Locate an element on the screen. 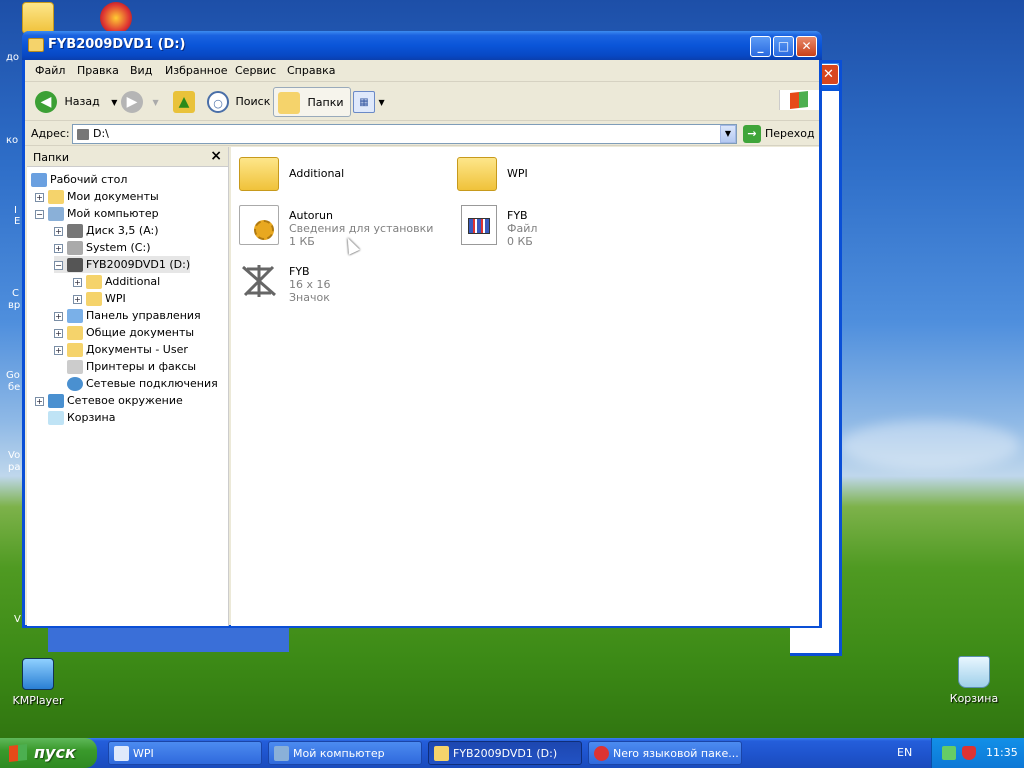 The height and width of the screenshot is (768, 1024). desktop-fragment: Go is located at coordinates (13, 375).